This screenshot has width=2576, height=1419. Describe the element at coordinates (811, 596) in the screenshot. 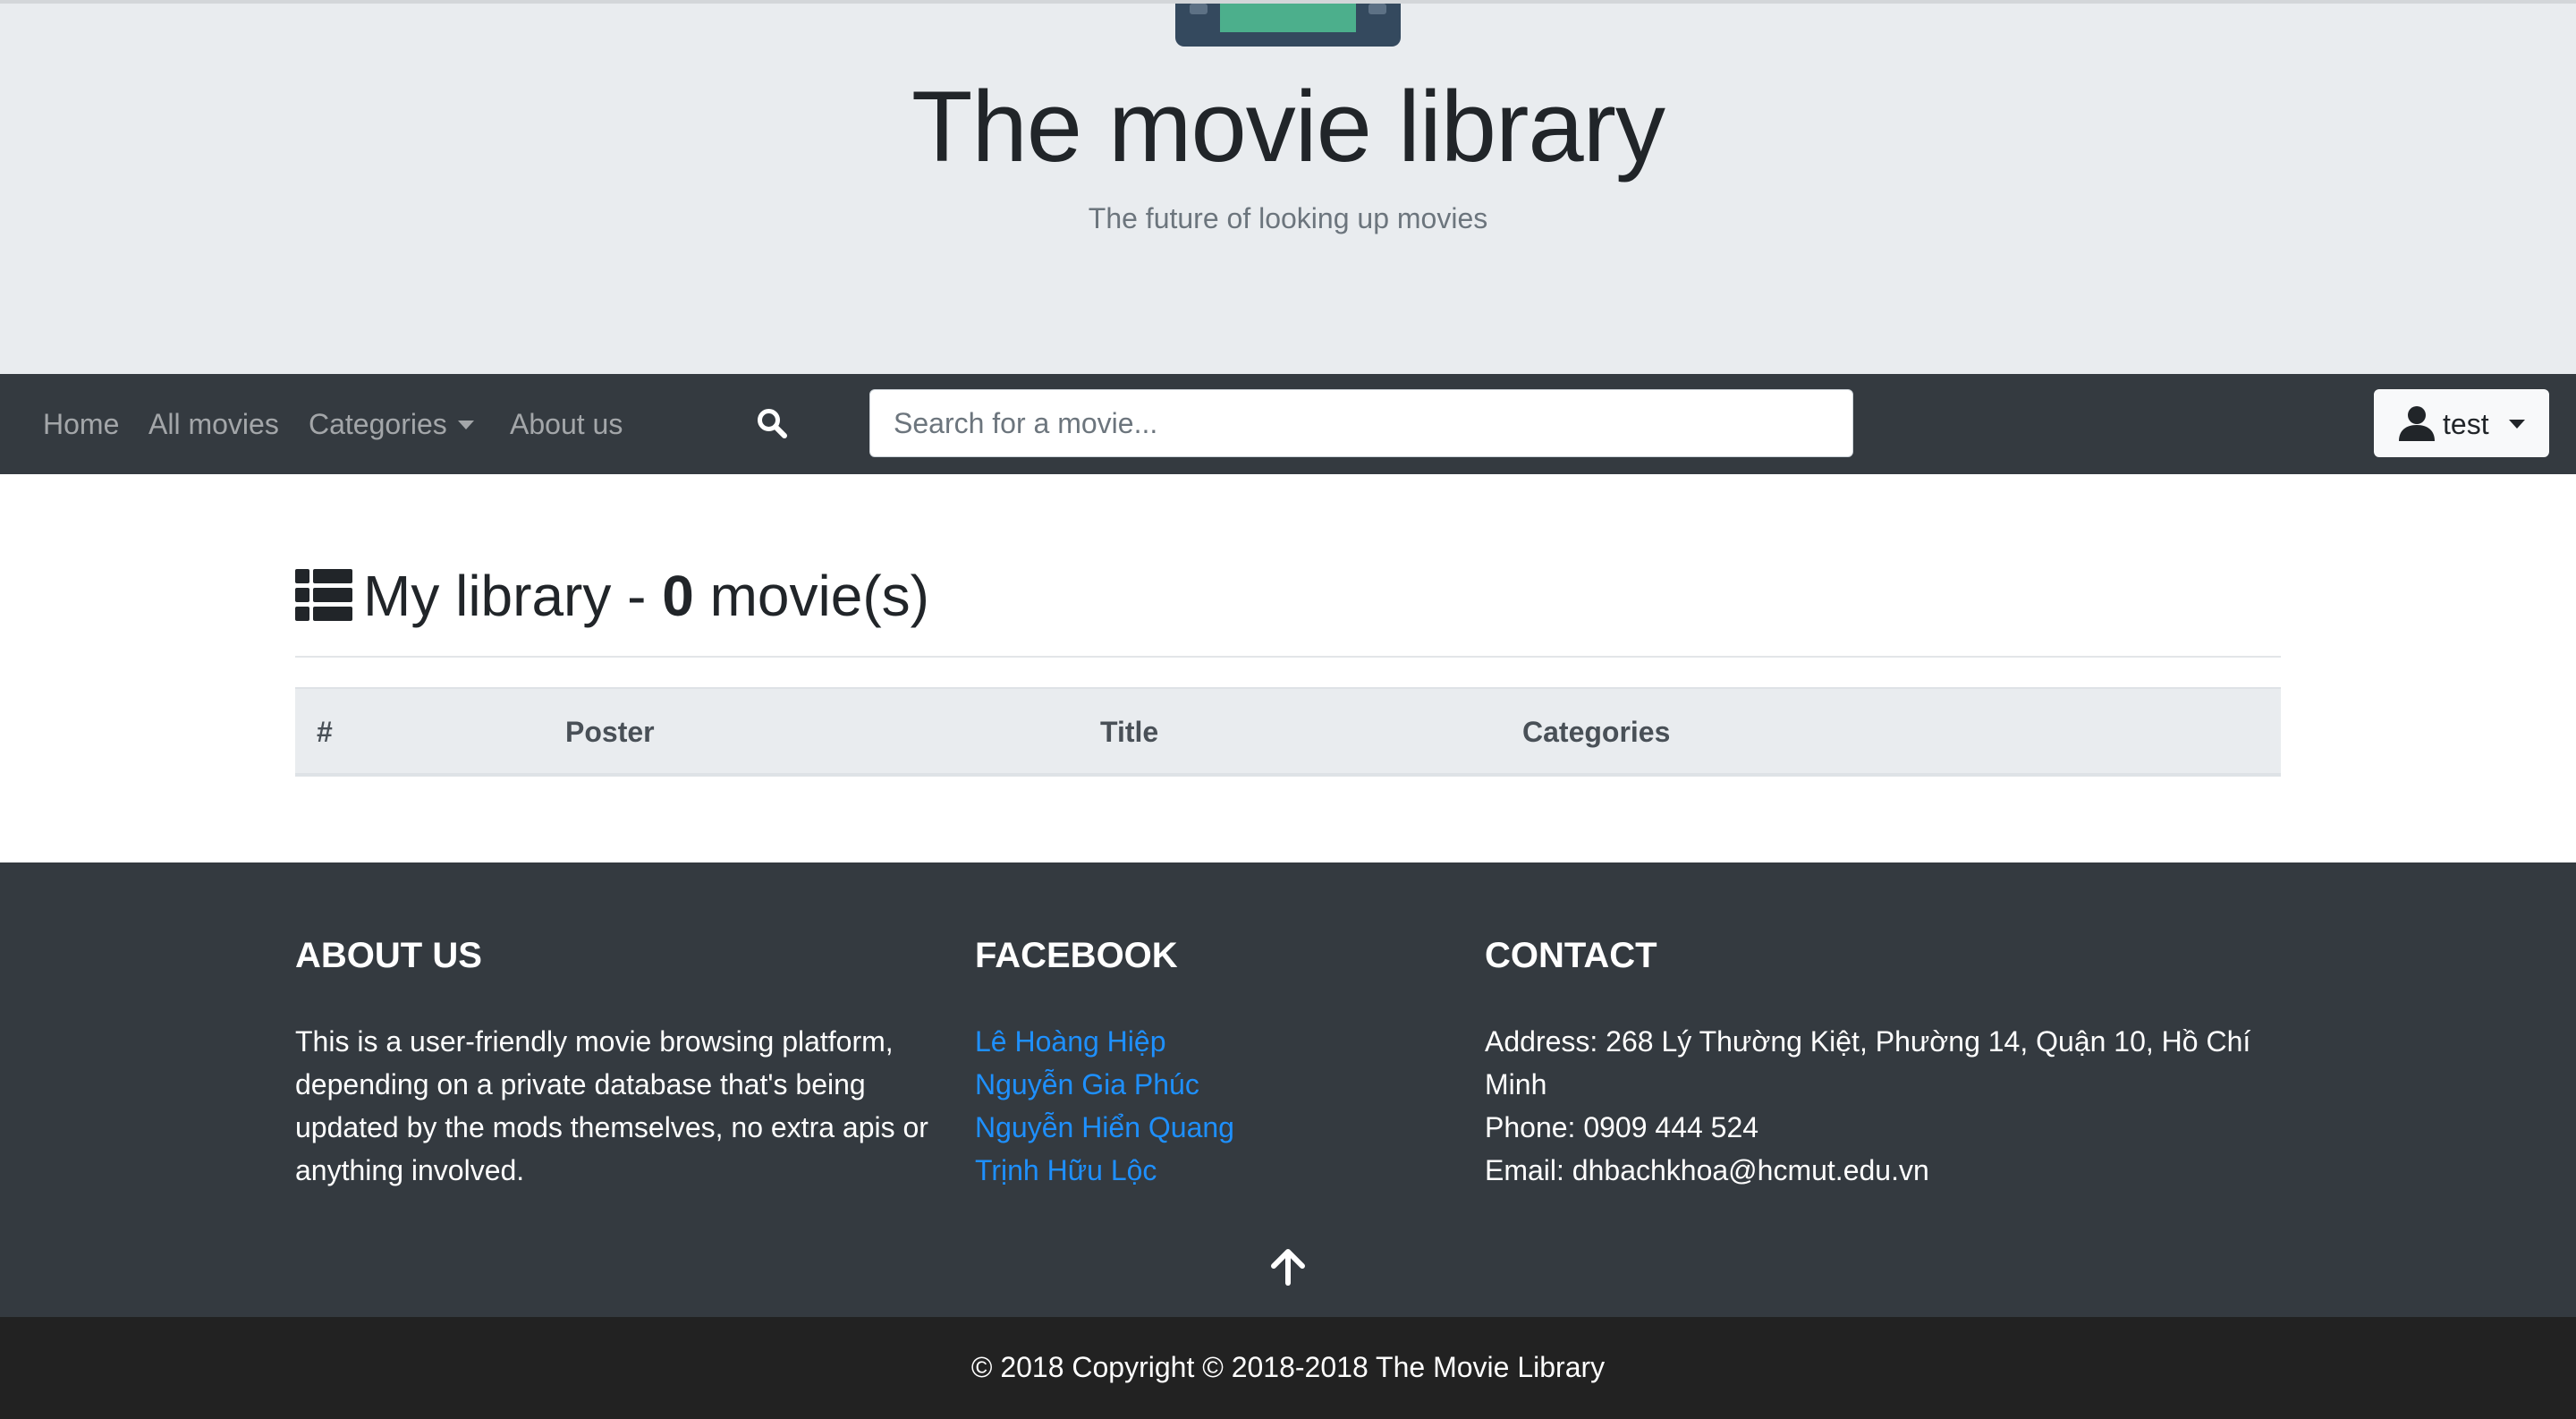

I see `library-heading-suffix: movie(s)` at that location.